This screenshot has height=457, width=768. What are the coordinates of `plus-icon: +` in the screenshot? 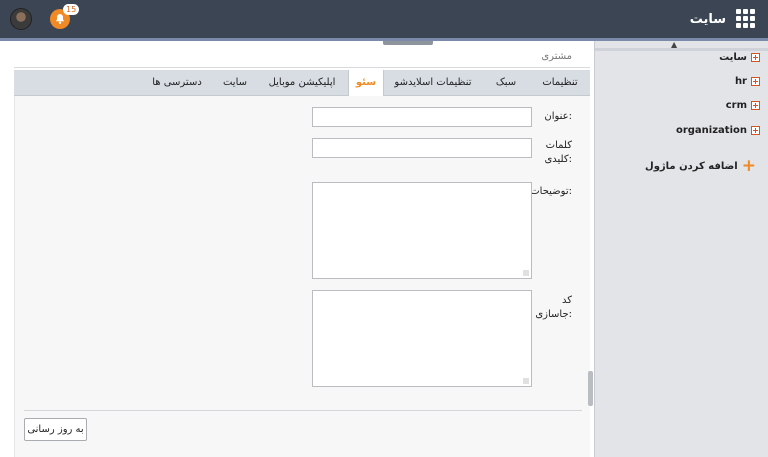 It's located at (748, 166).